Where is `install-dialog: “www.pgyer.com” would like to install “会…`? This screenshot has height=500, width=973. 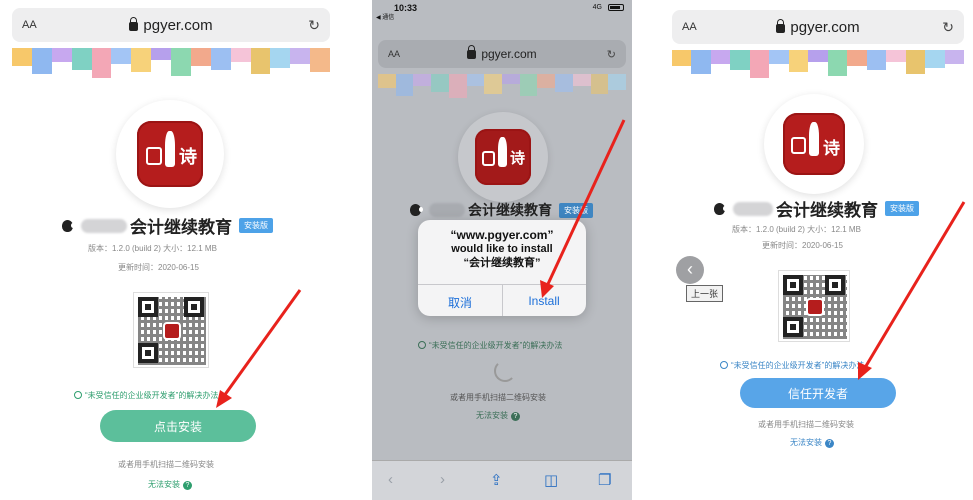
install-dialog: “www.pgyer.com” would like to install “会… is located at coordinates (502, 268).